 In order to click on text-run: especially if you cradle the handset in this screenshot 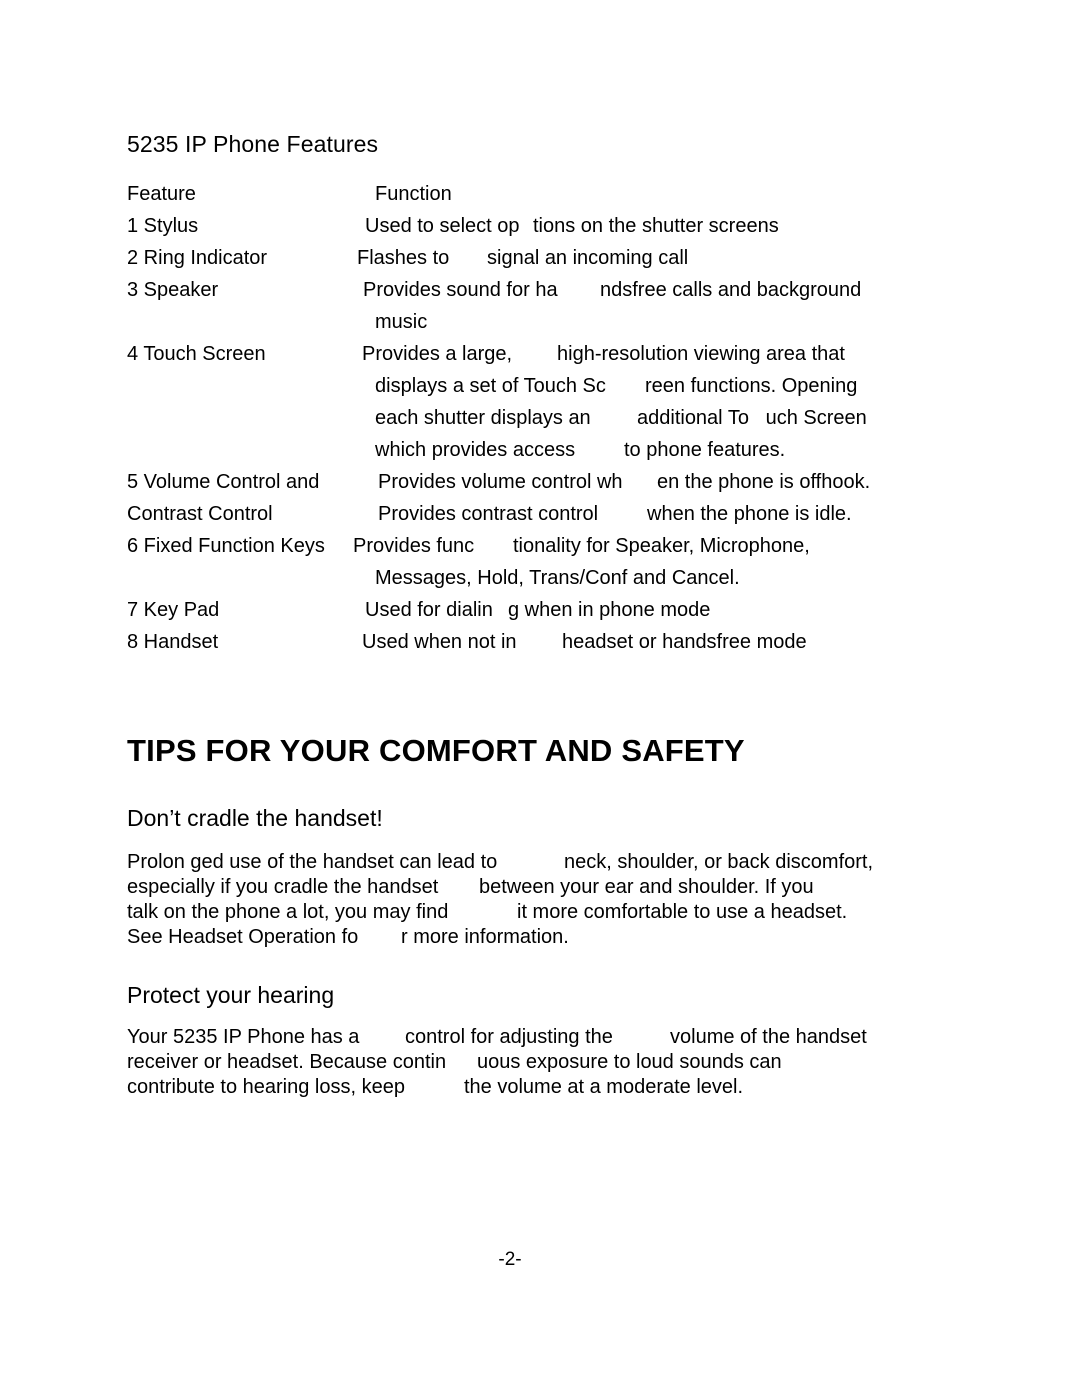, I will do `click(283, 887)`.